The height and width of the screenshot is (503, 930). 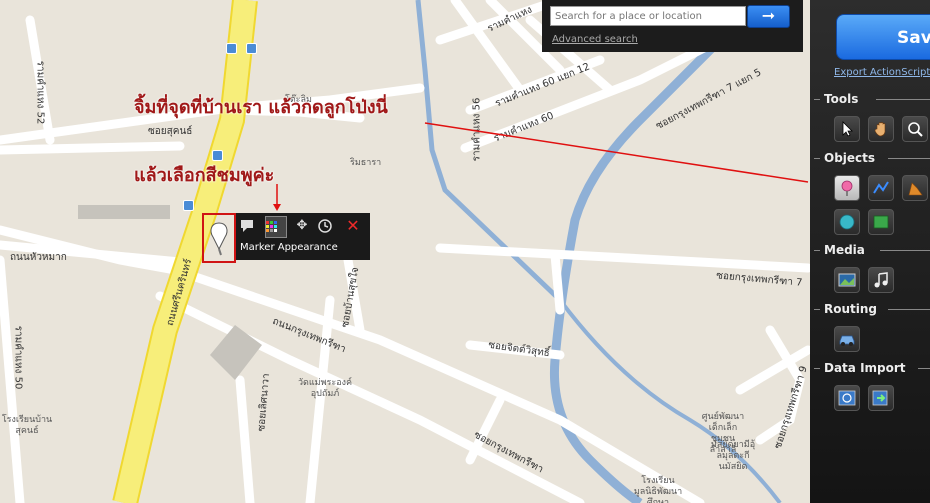 I want to click on magnifier-icon, so click(x=915, y=129).